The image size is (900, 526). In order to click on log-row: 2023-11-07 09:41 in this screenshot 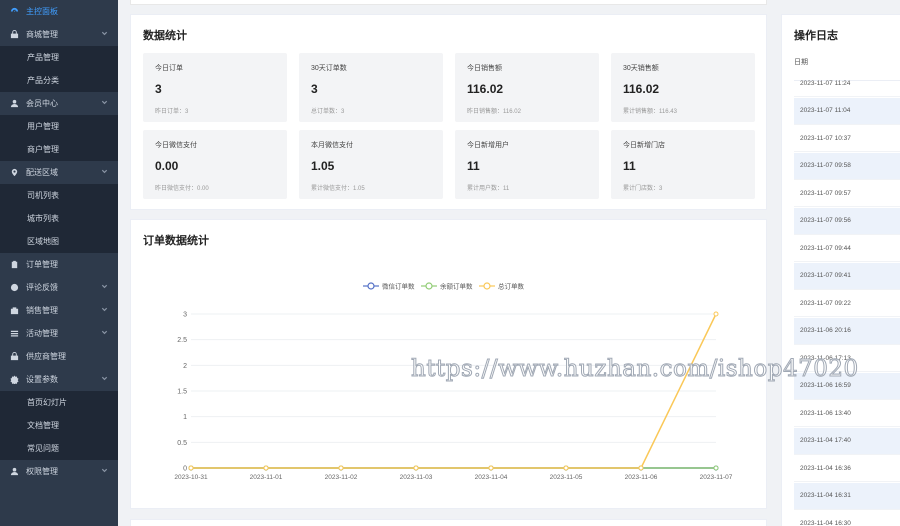, I will do `click(847, 276)`.